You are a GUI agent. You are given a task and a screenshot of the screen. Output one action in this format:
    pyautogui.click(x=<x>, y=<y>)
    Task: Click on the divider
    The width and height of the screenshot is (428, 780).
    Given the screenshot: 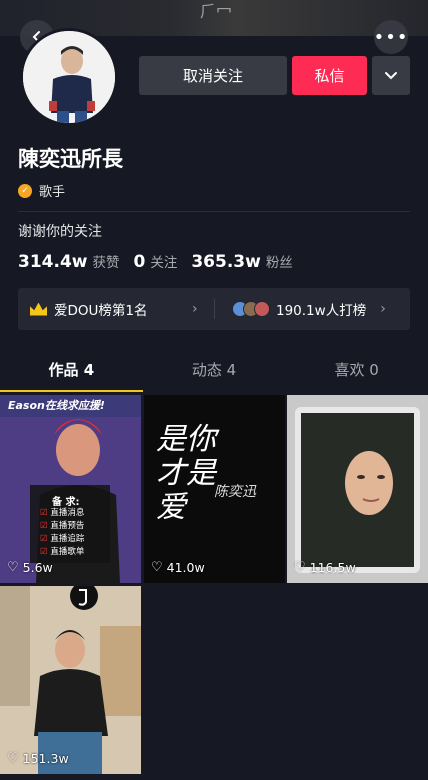 What is the action you would take?
    pyautogui.click(x=214, y=211)
    